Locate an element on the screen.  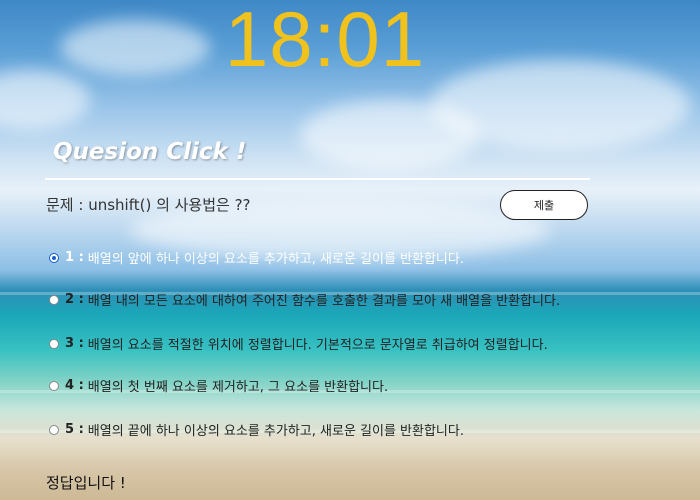
option-4: 4 : 배열의 첫 번째 요소를 제거하고, 그 요소를 반환합니다. is located at coordinates (218, 385).